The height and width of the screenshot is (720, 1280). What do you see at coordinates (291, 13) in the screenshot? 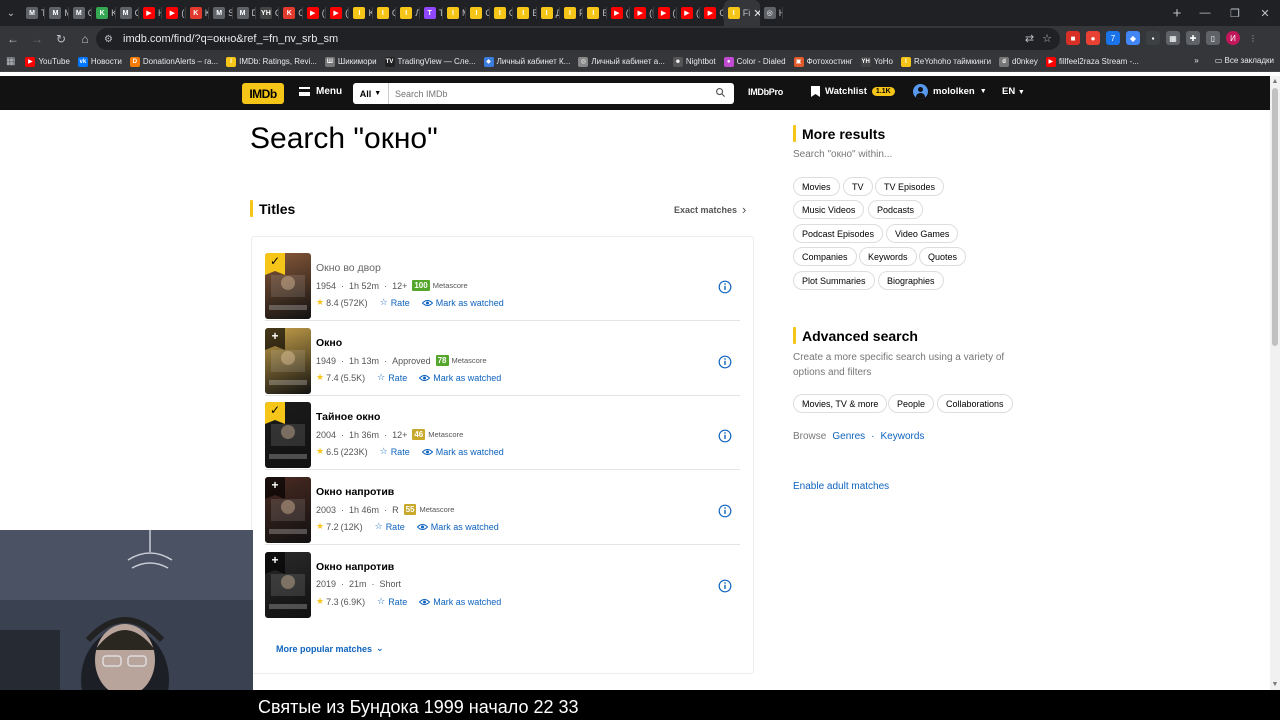
I see `browser-tab: KC` at bounding box center [291, 13].